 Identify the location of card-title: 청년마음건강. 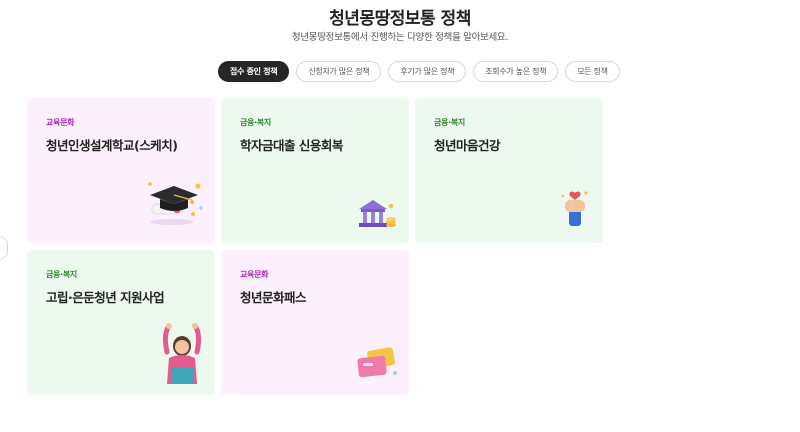
(467, 145).